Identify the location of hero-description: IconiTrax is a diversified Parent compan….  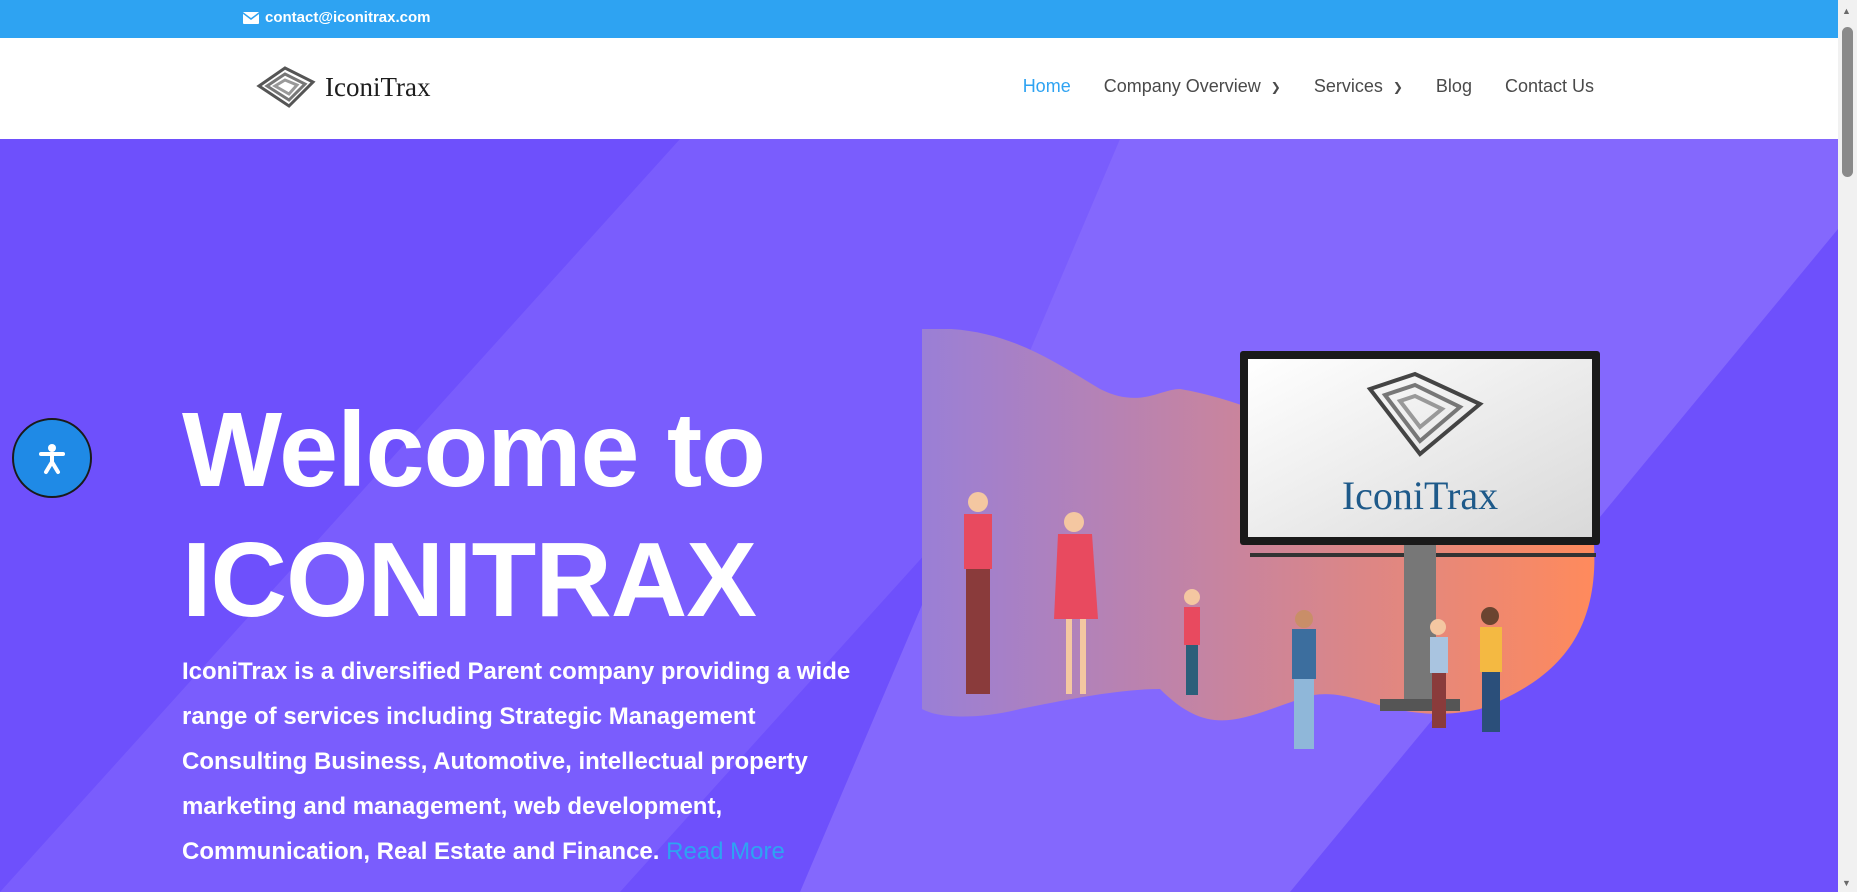
(522, 761).